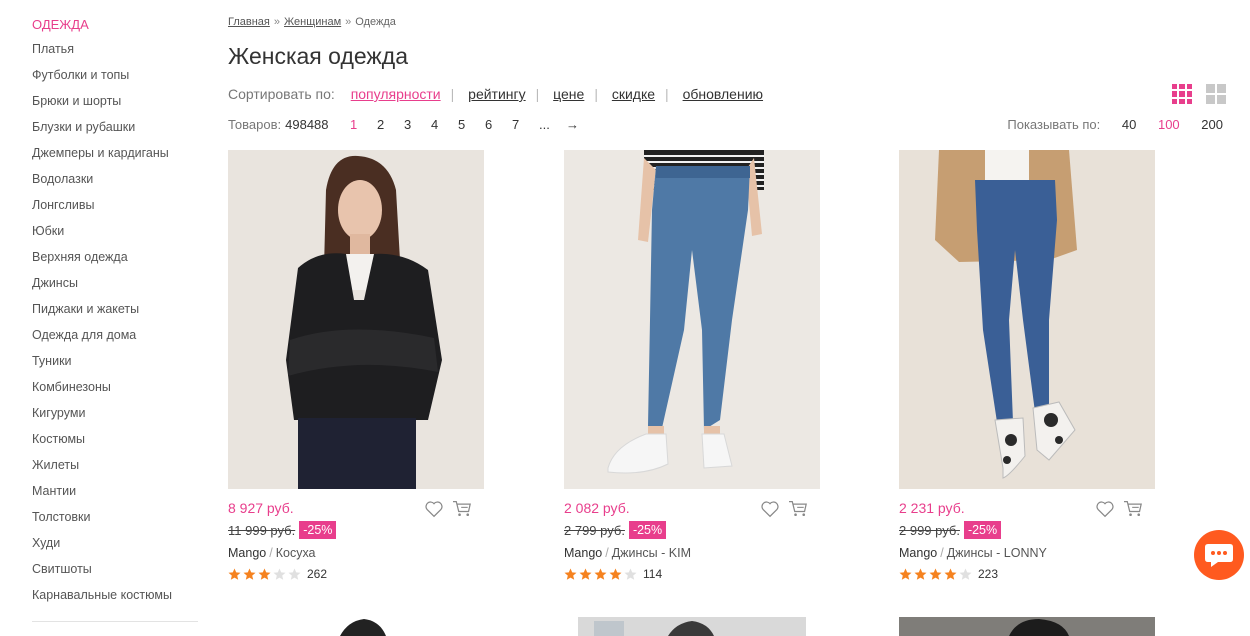  What do you see at coordinates (997, 553) in the screenshot?
I see `product-name: Джинсы - LONNY` at bounding box center [997, 553].